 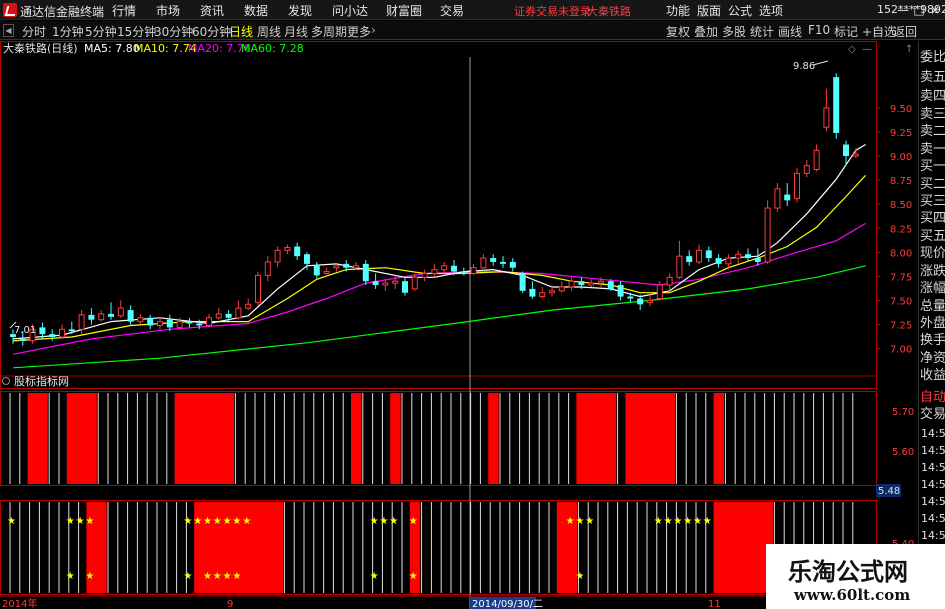 I want to click on indicator-toggle-icon, so click(x=6, y=381).